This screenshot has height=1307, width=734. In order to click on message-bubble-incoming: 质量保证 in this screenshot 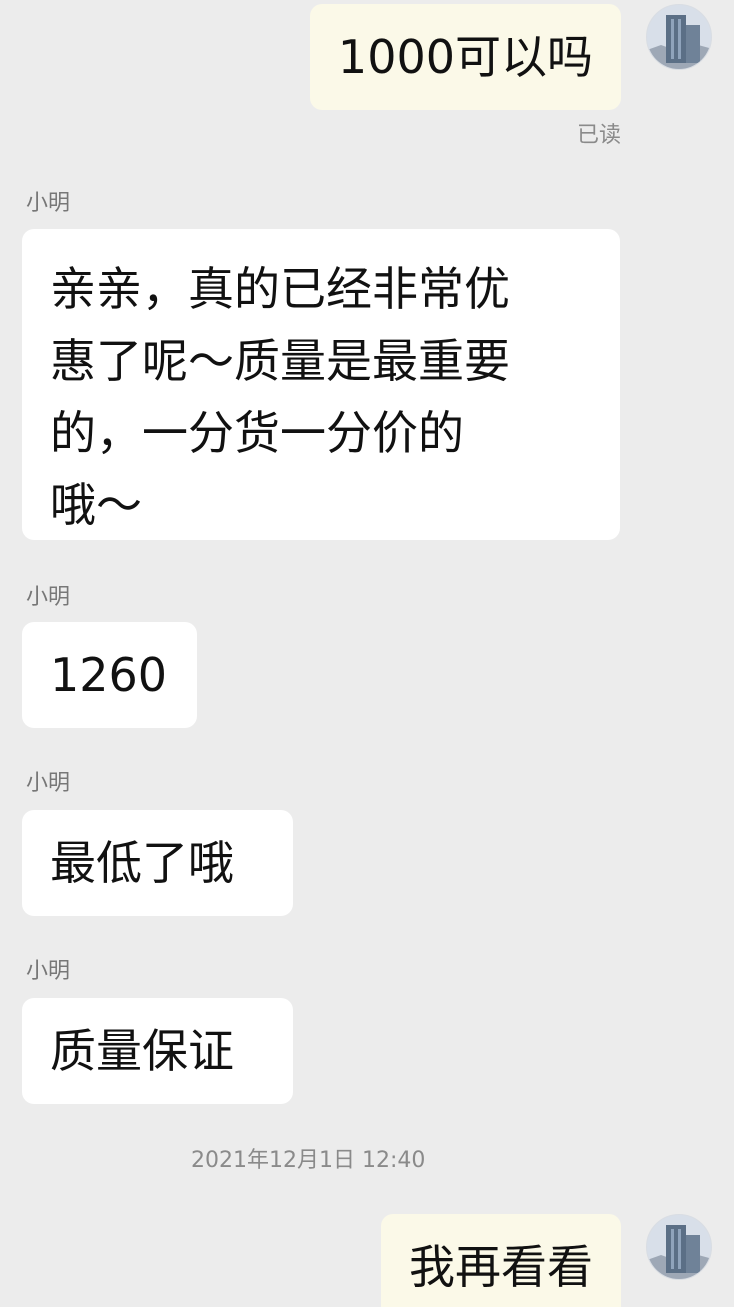, I will do `click(157, 1051)`.